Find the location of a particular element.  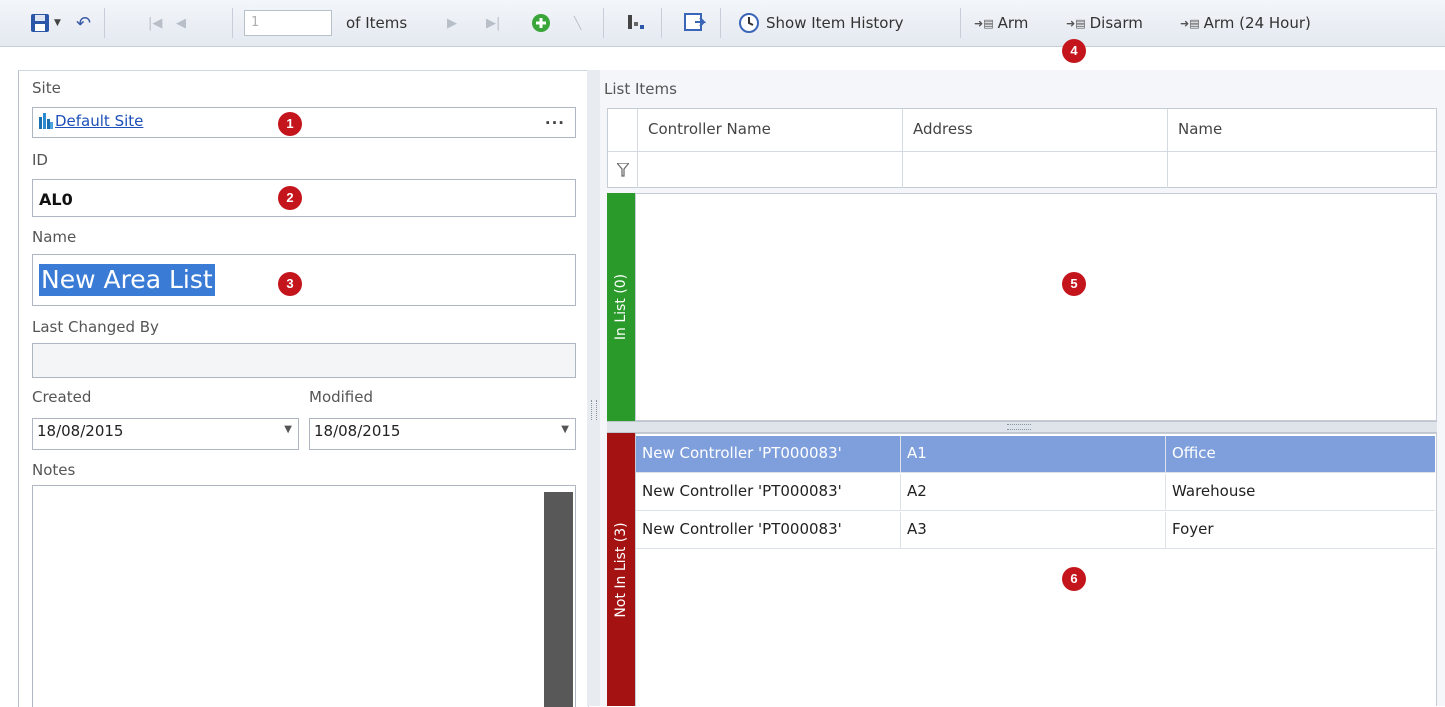

arm-24-hour-button: ➜▤ Arm (24 Hour) is located at coordinates (1245, 23).